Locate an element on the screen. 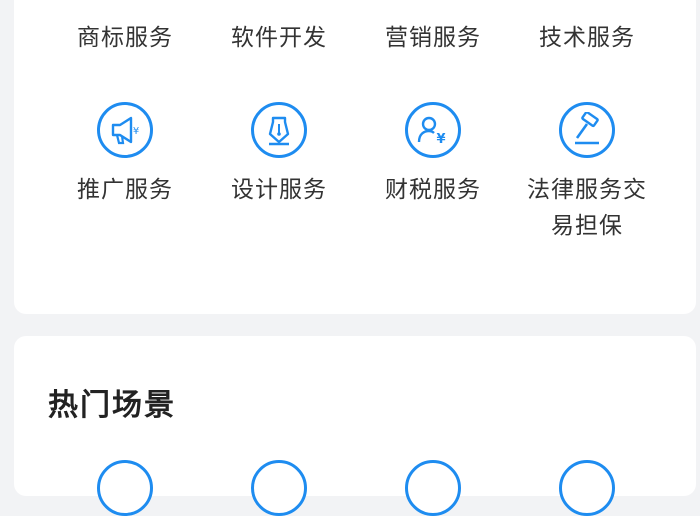 This screenshot has width=700, height=516. megaphone-icon: ¥ is located at coordinates (125, 130).